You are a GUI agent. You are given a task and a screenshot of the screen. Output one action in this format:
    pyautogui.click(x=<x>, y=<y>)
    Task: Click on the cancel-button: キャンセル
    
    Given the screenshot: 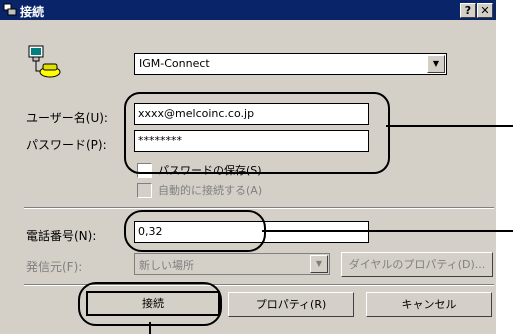 What is the action you would take?
    pyautogui.click(x=429, y=304)
    